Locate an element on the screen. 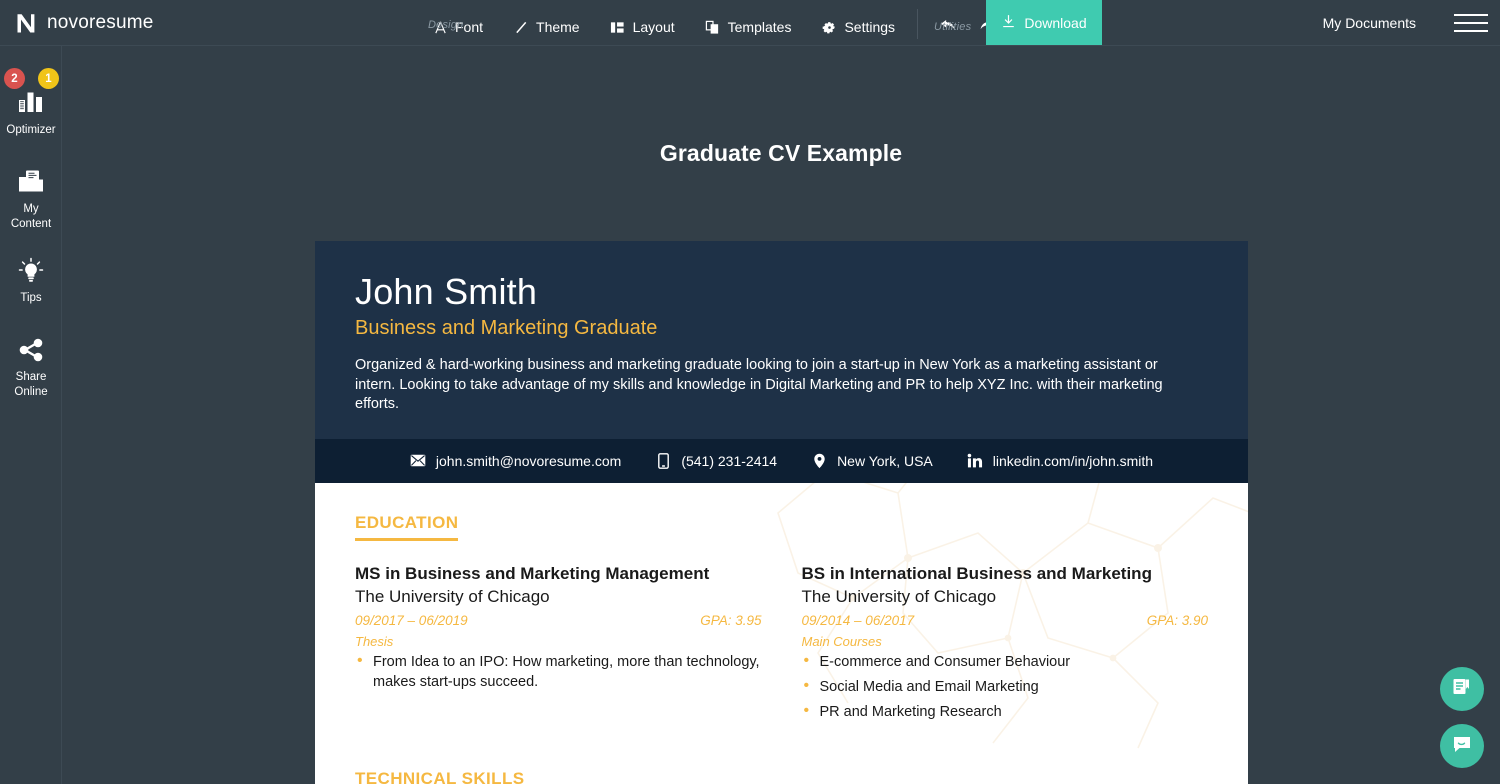 This screenshot has height=784, width=1500. chat-support-button is located at coordinates (1462, 746).